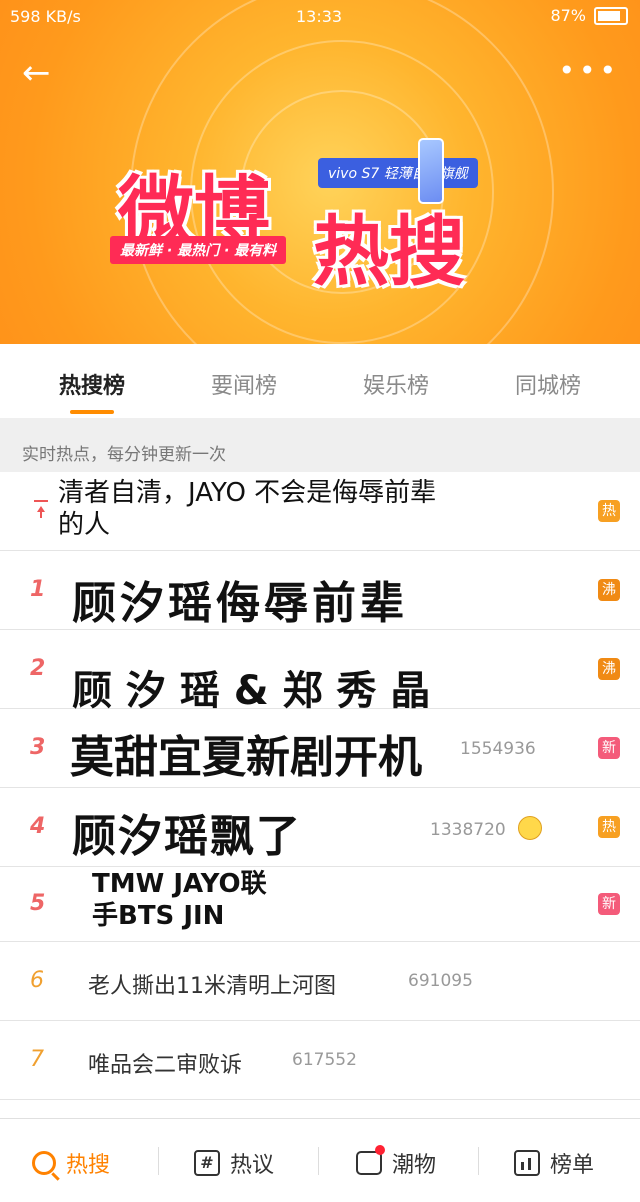 The image size is (640, 1202). What do you see at coordinates (38, 903) in the screenshot?
I see `rank-number: 5` at bounding box center [38, 903].